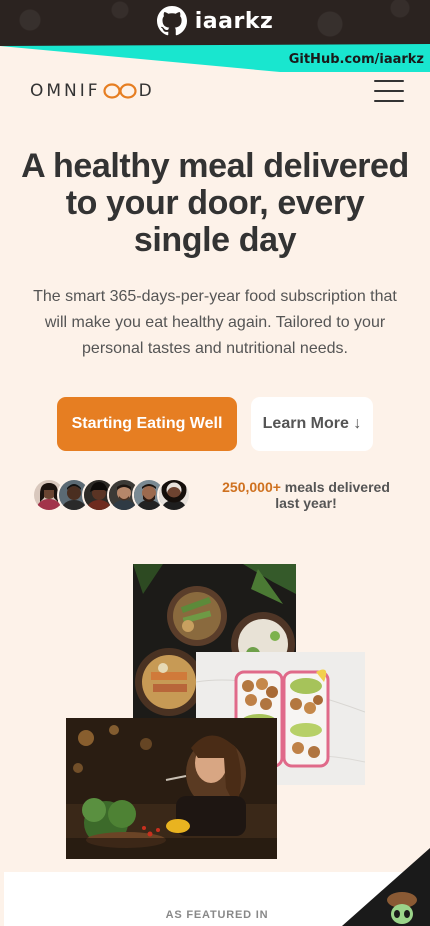 Image resolution: width=430 pixels, height=926 pixels. What do you see at coordinates (65, 91) in the screenshot?
I see `logo-text-left: OMNIF` at bounding box center [65, 91].